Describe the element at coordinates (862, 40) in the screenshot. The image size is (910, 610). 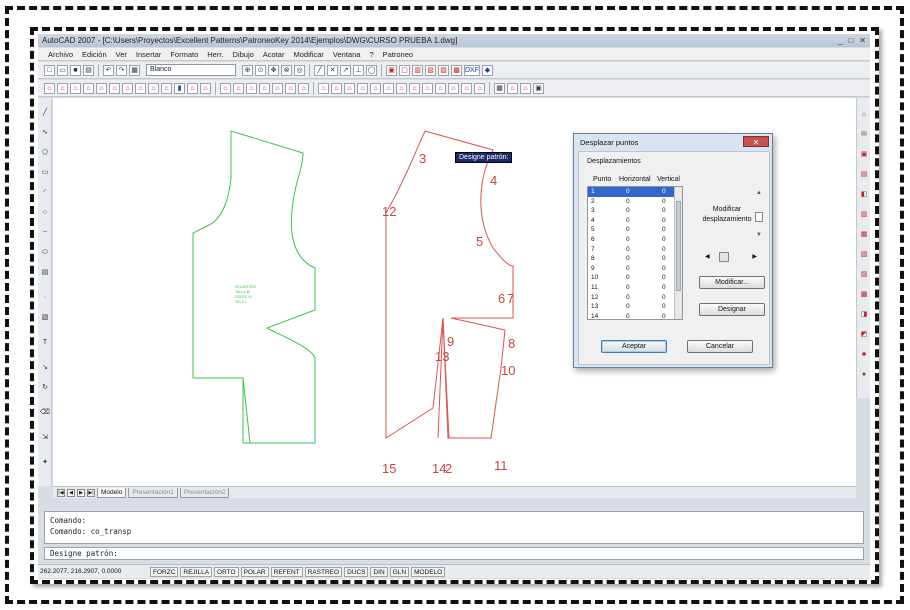
I see `close-window-button: ✕` at that location.